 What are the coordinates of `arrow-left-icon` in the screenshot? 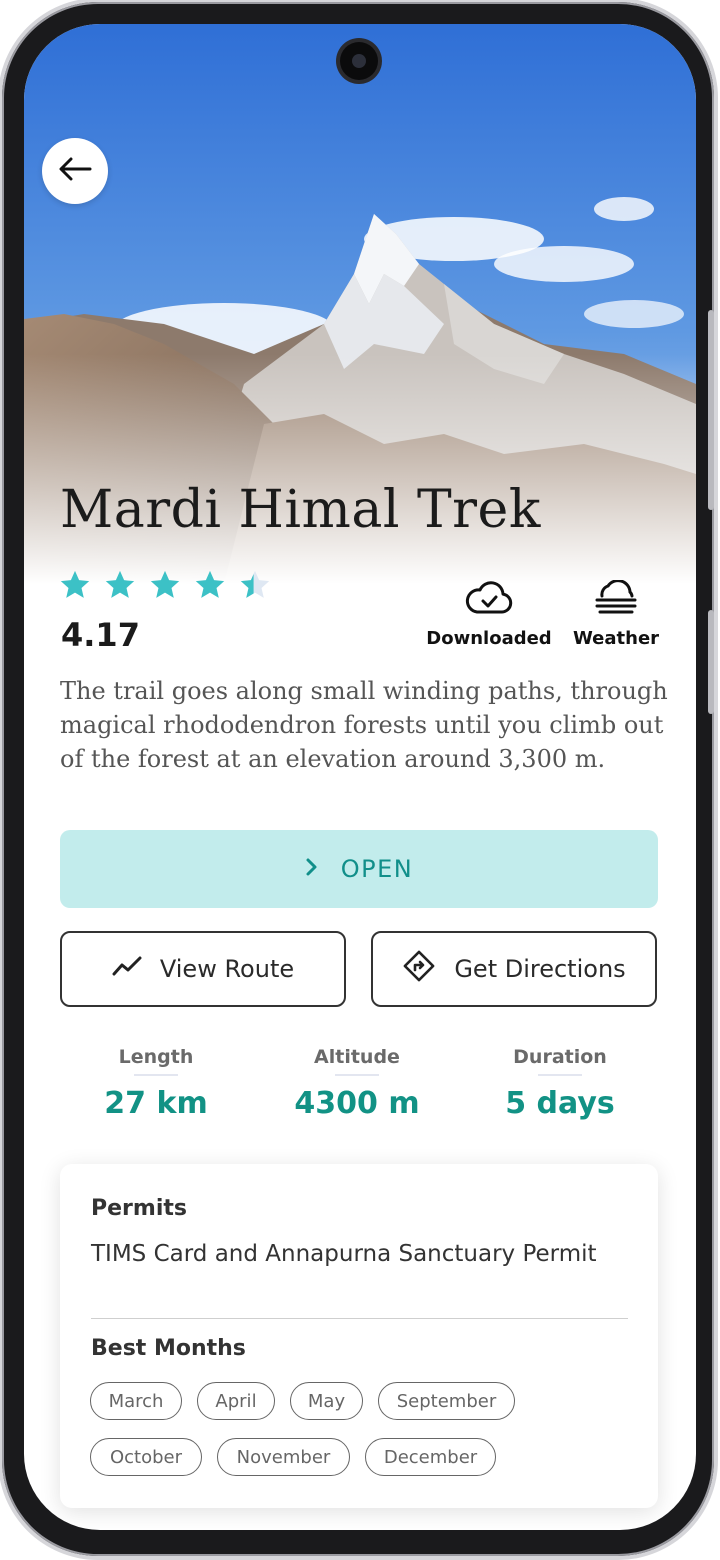 It's located at (75, 171).